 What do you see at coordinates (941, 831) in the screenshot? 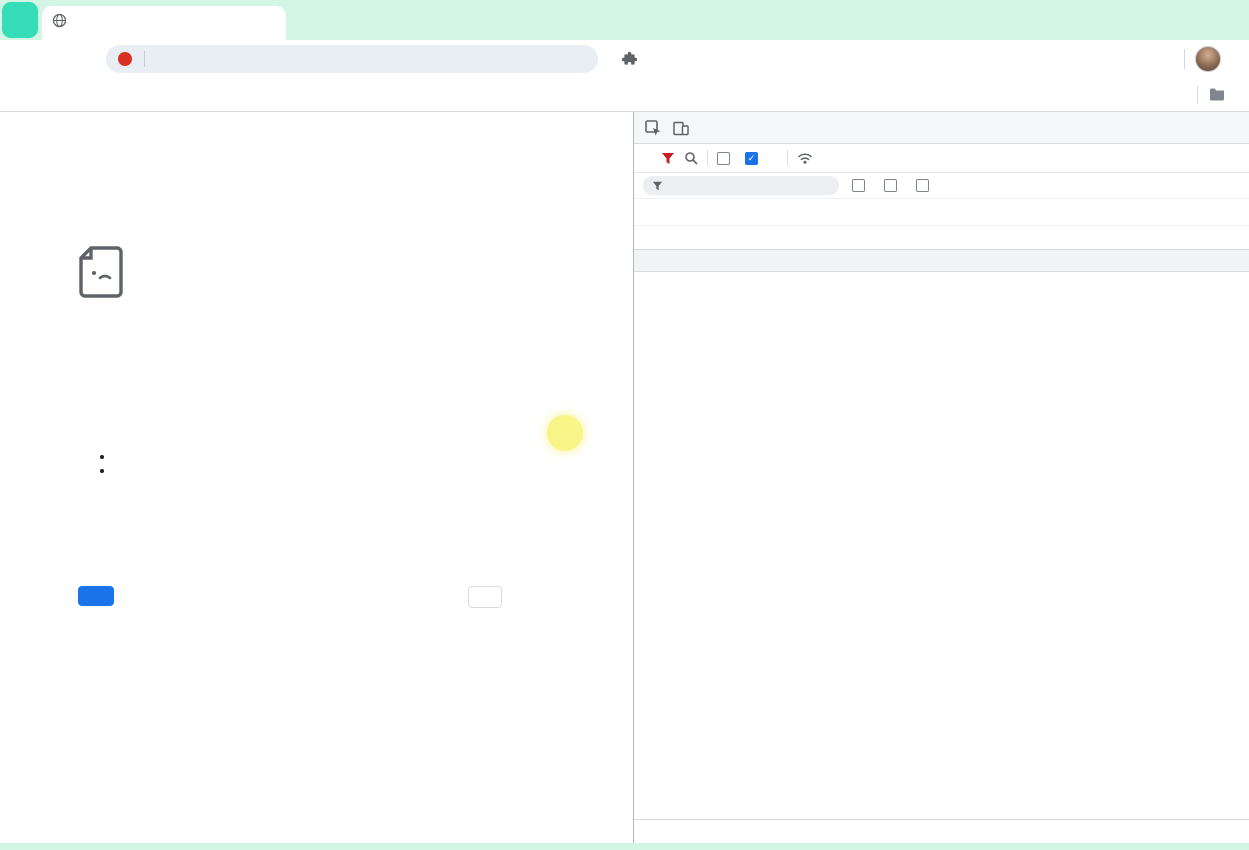
I see `network-summary-bar` at bounding box center [941, 831].